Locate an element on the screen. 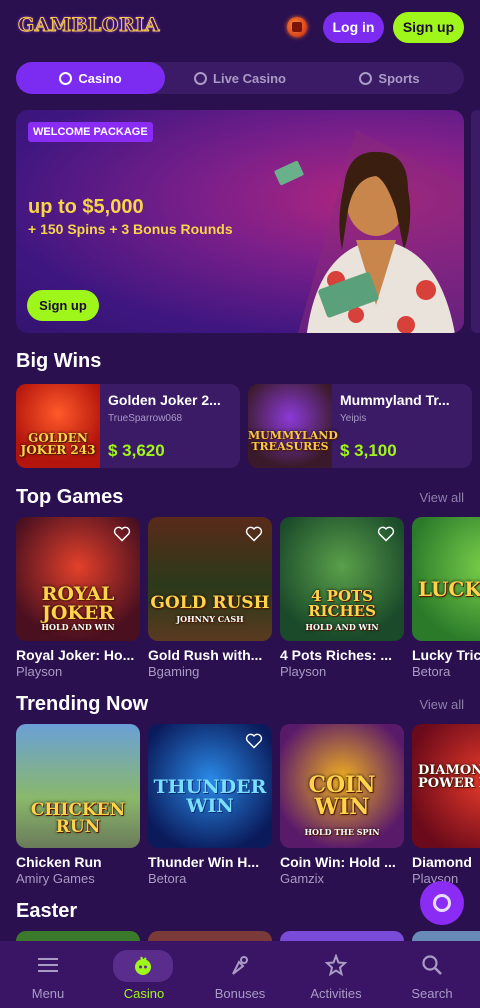 This screenshot has width=480, height=1008. login-button: Log in is located at coordinates (353, 27).